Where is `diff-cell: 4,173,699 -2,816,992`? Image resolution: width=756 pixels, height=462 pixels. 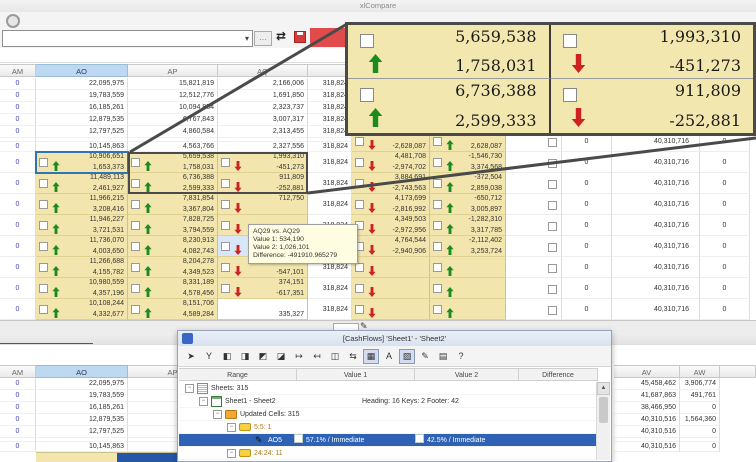 diff-cell: 4,173,699 -2,816,992 is located at coordinates (391, 204).